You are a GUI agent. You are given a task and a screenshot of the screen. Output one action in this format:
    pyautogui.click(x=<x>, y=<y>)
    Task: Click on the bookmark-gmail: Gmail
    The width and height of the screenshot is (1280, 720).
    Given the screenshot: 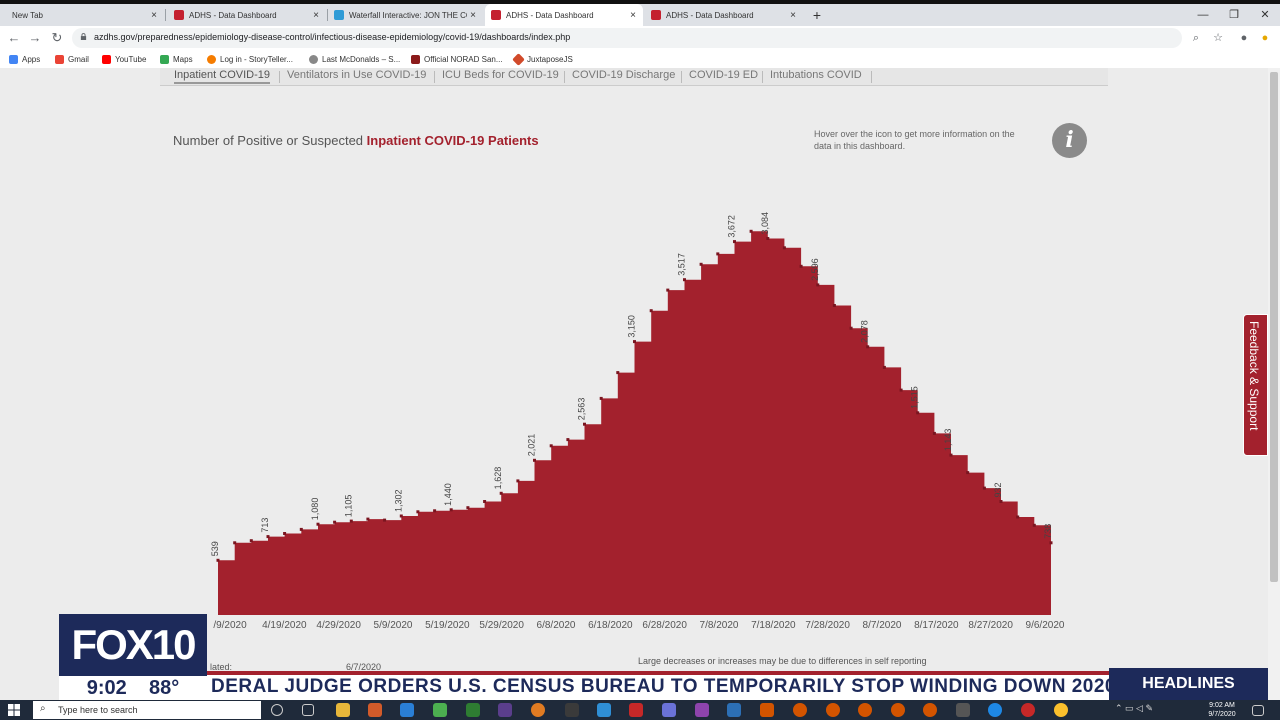 What is the action you would take?
    pyautogui.click(x=72, y=59)
    